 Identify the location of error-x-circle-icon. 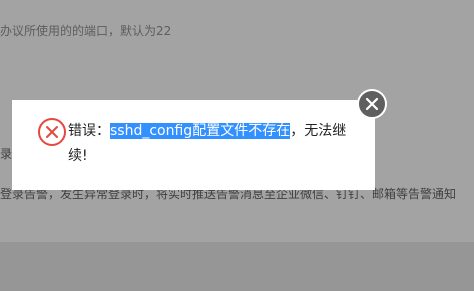
(52, 132).